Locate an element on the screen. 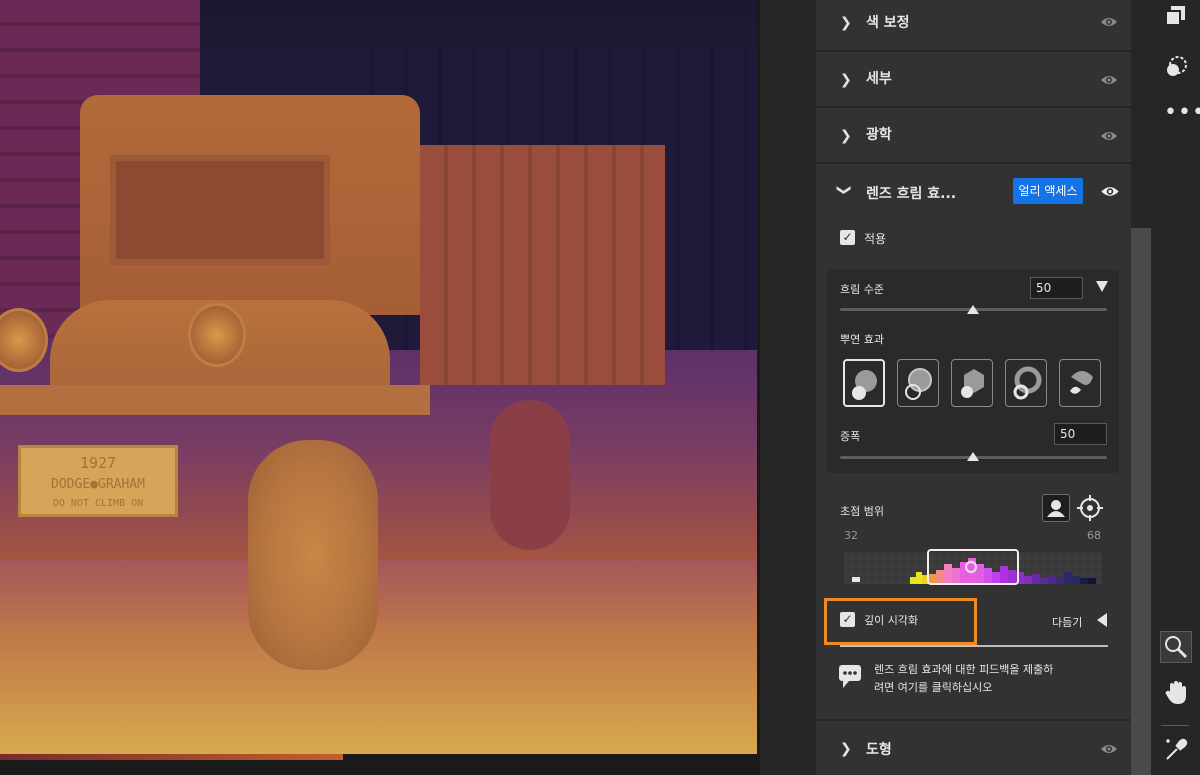 The width and height of the screenshot is (1200, 775). horizontal-scrollbar is located at coordinates (171, 757).